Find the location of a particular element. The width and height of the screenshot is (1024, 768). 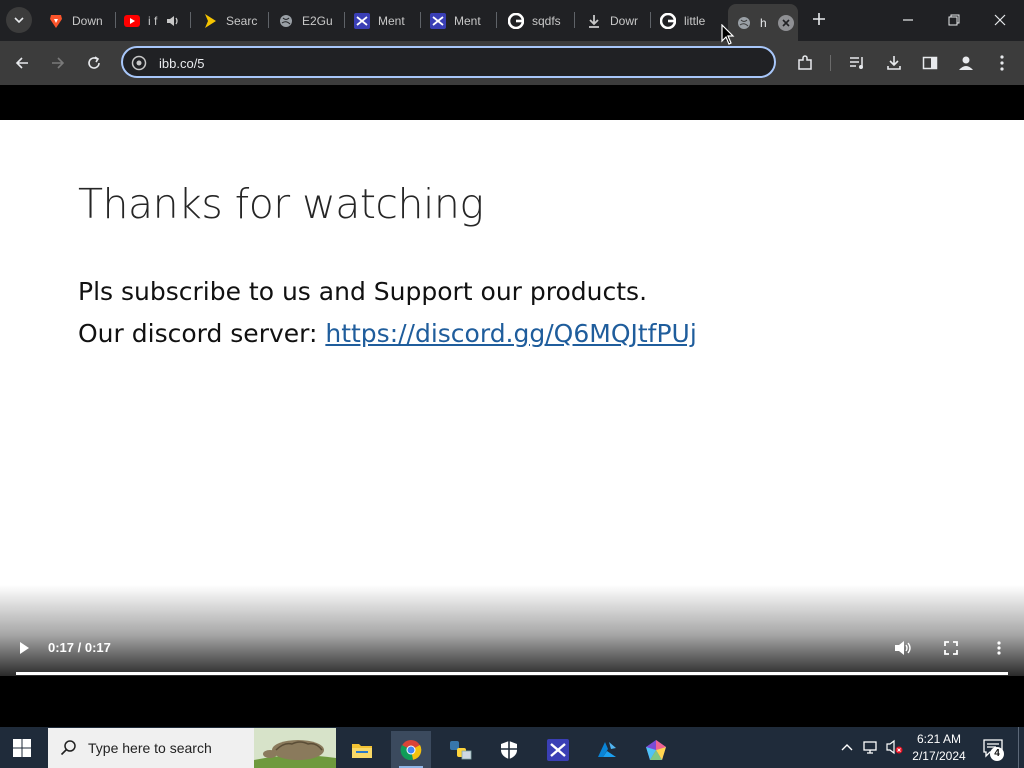

kebab-menu-icon is located at coordinates (1002, 63).